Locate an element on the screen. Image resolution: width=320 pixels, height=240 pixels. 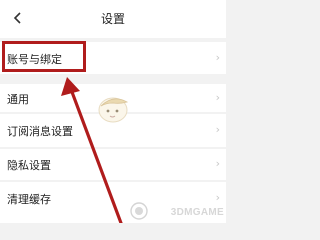
settings-item-label: 账号与绑定 is located at coordinates (34, 59).